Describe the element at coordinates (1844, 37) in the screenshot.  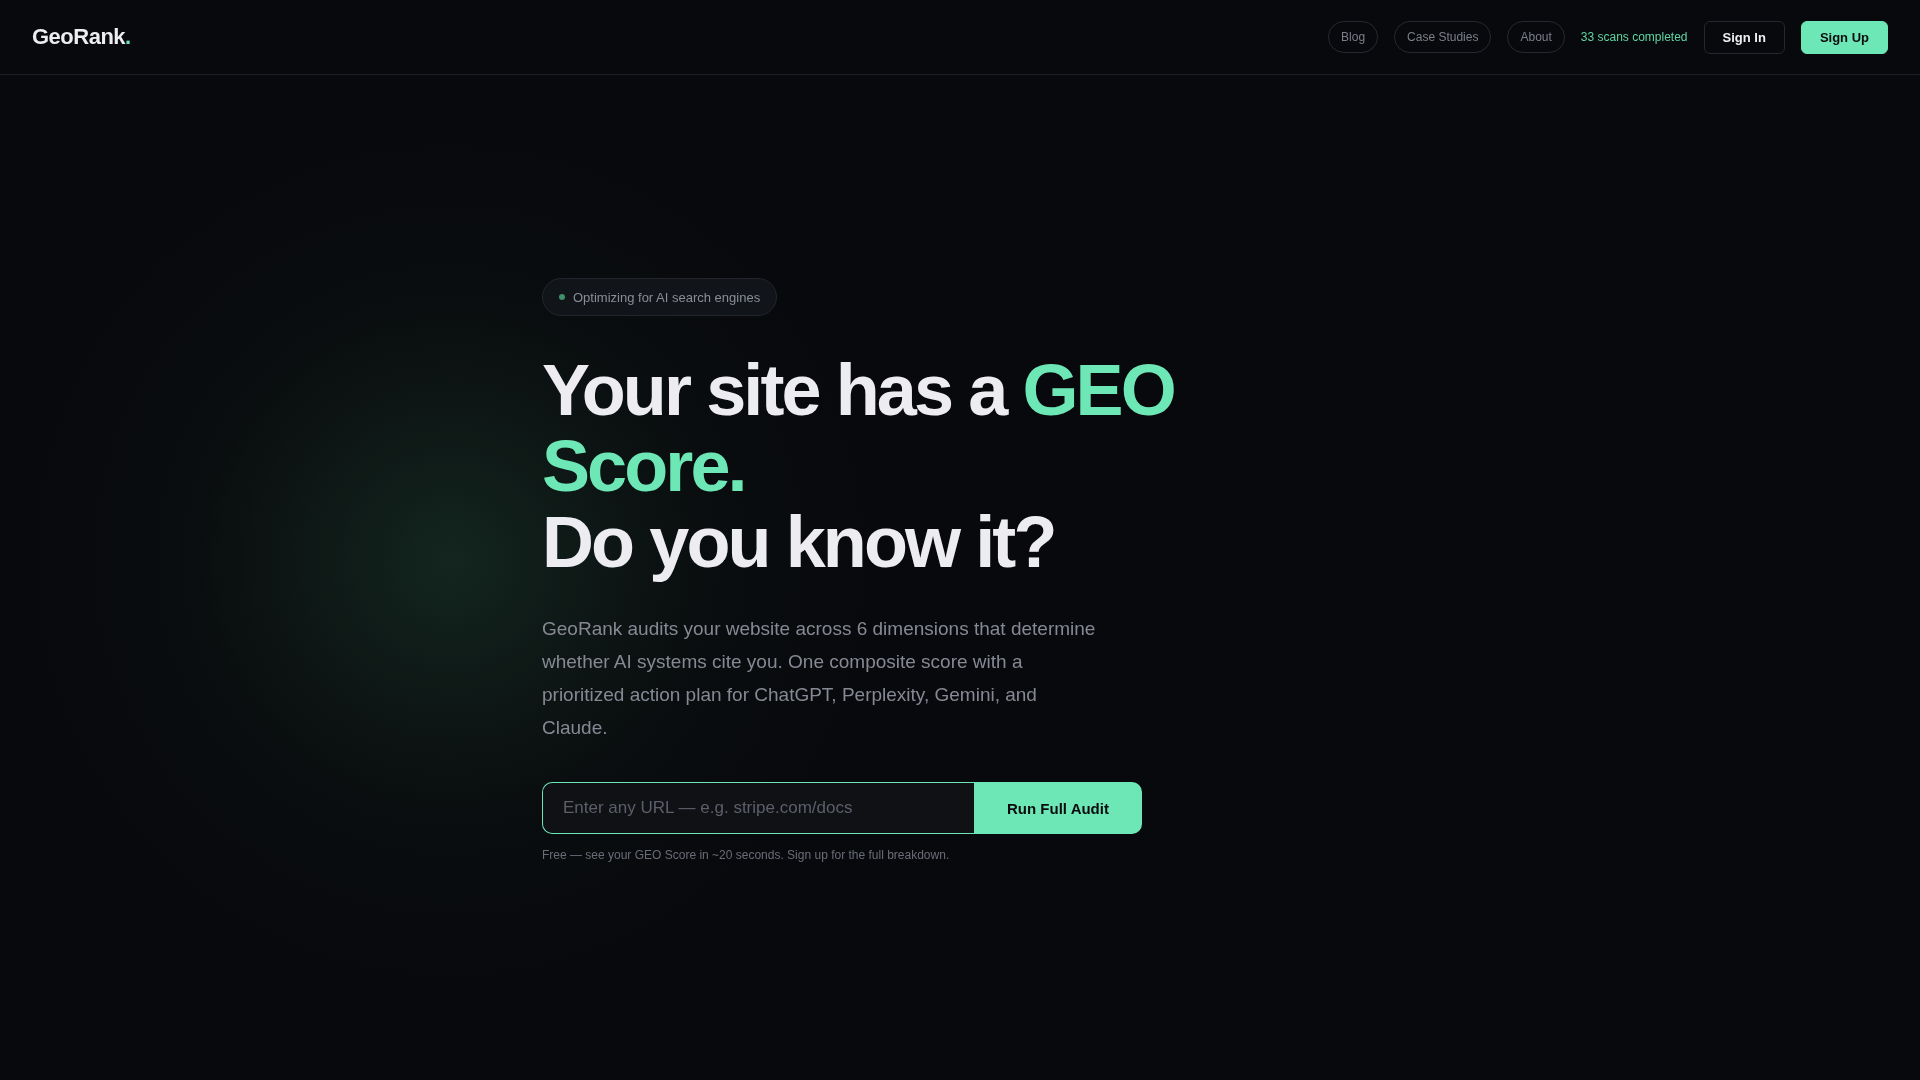
I see `sign-up-button: Sign Up` at that location.